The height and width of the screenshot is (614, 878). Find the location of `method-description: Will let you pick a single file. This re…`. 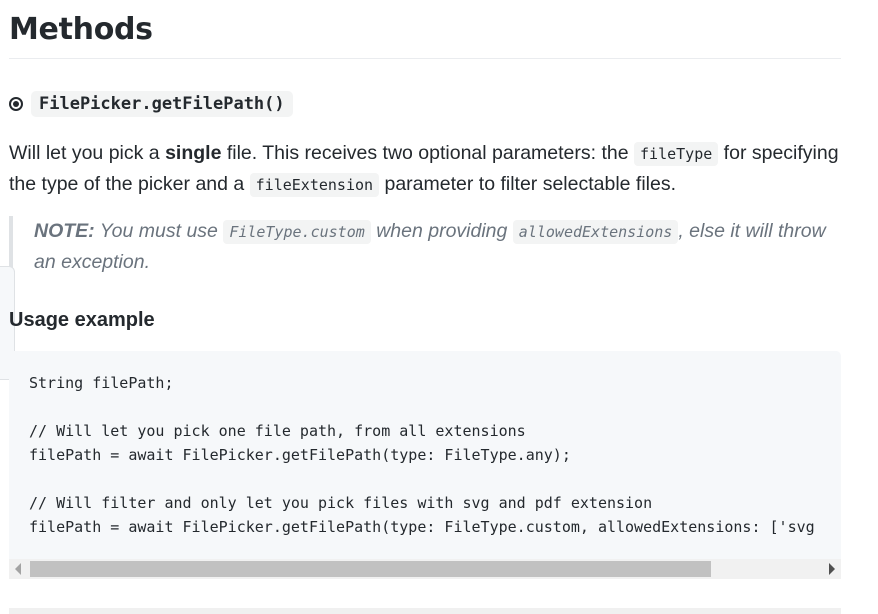

method-description: Will let you pick a single file. This re… is located at coordinates (425, 169).